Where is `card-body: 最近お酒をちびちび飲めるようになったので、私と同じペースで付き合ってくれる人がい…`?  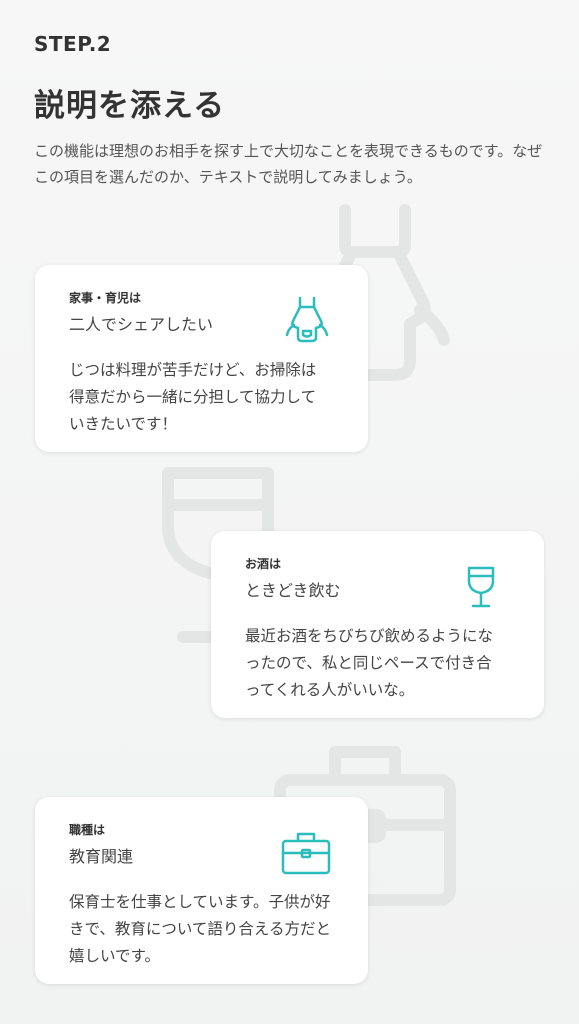
card-body: 最近お酒をちびちび飲めるようになったので、私と同じペースで付き合ってくれる人がい… is located at coordinates (369, 663).